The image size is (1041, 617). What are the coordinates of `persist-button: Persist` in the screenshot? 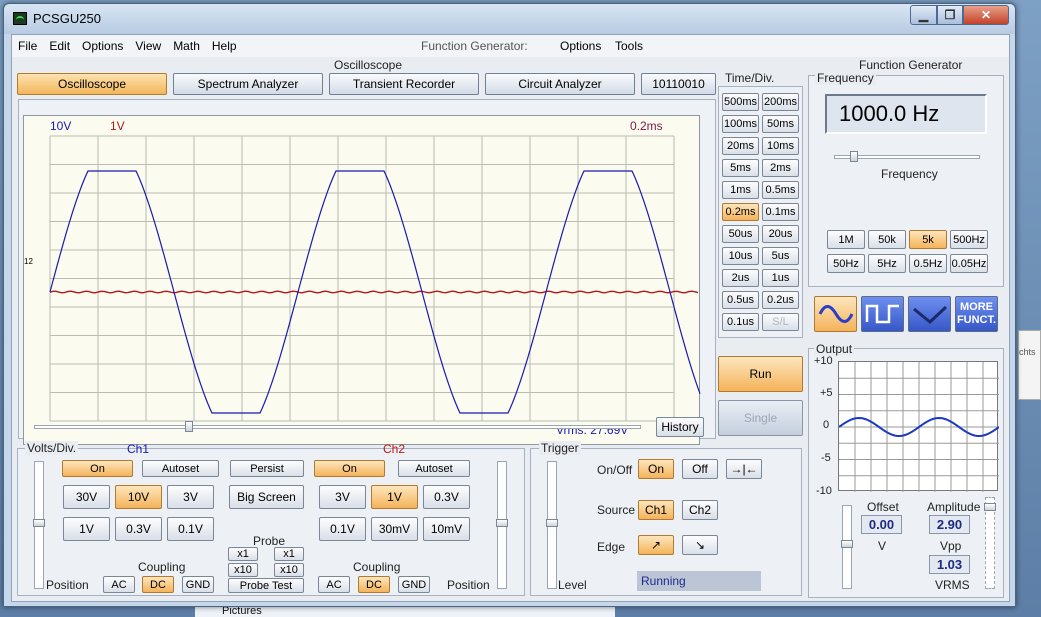 It's located at (267, 468).